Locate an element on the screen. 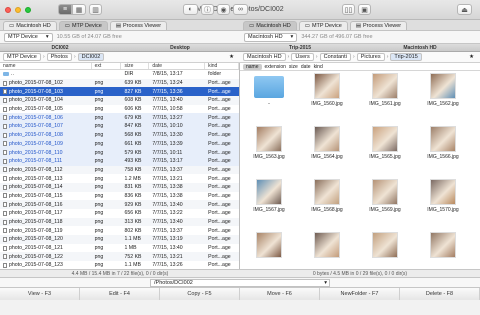 This screenshot has width=480, height=315. thumbnail-item: IMG_1570.jpg is located at coordinates (443, 196).